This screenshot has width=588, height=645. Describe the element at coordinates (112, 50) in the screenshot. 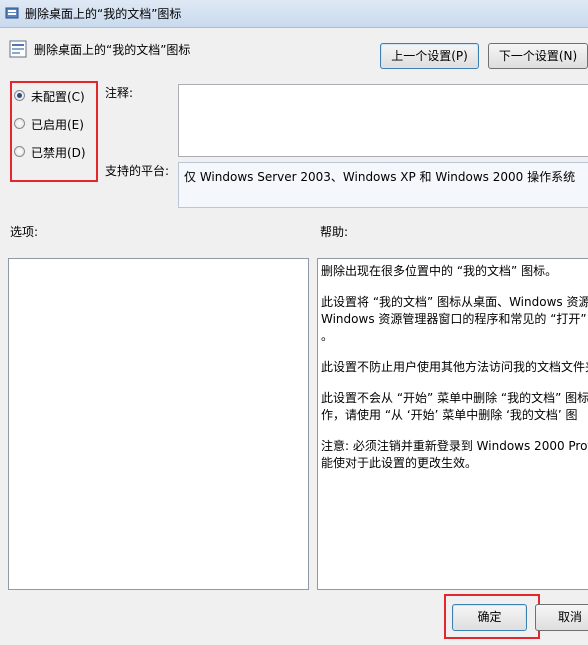

I see `policy-title: 删除桌面上的“我的文档”图标` at that location.